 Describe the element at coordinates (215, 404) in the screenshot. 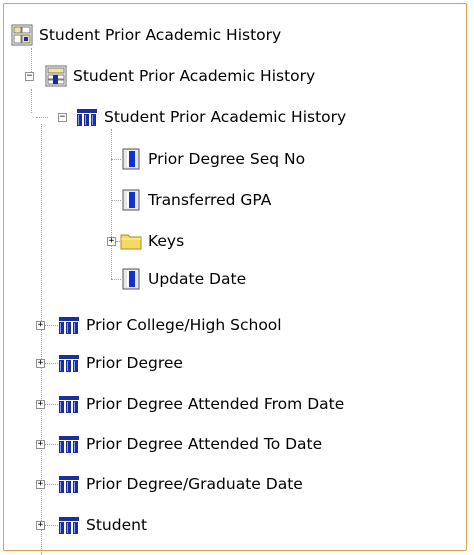

I see `tree-node-label: Prior Degree Attended From Date` at that location.